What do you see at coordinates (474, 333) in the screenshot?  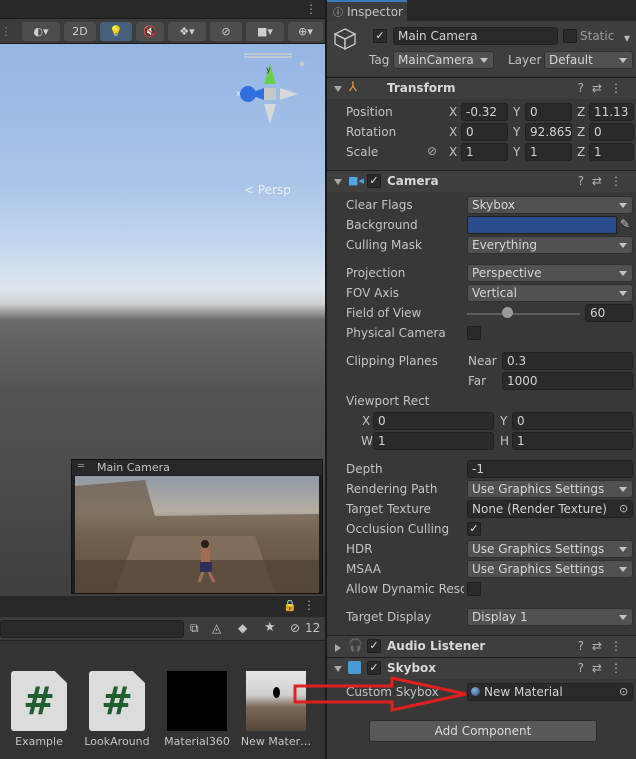 I see `physical-camera-checkbox` at bounding box center [474, 333].